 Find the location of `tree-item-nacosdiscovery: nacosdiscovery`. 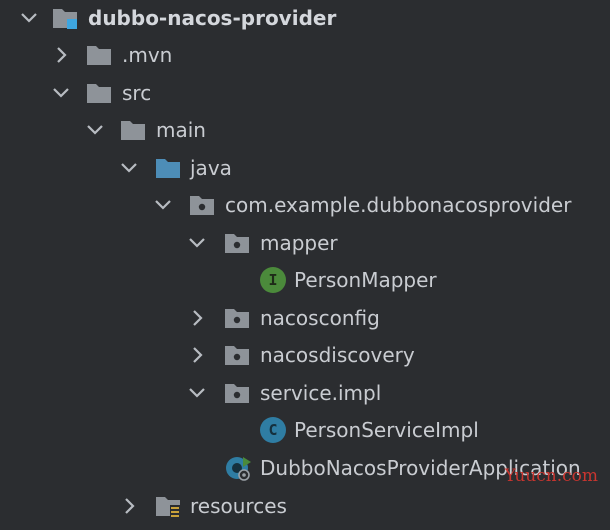

tree-item-nacosdiscovery: nacosdiscovery is located at coordinates (305, 355).